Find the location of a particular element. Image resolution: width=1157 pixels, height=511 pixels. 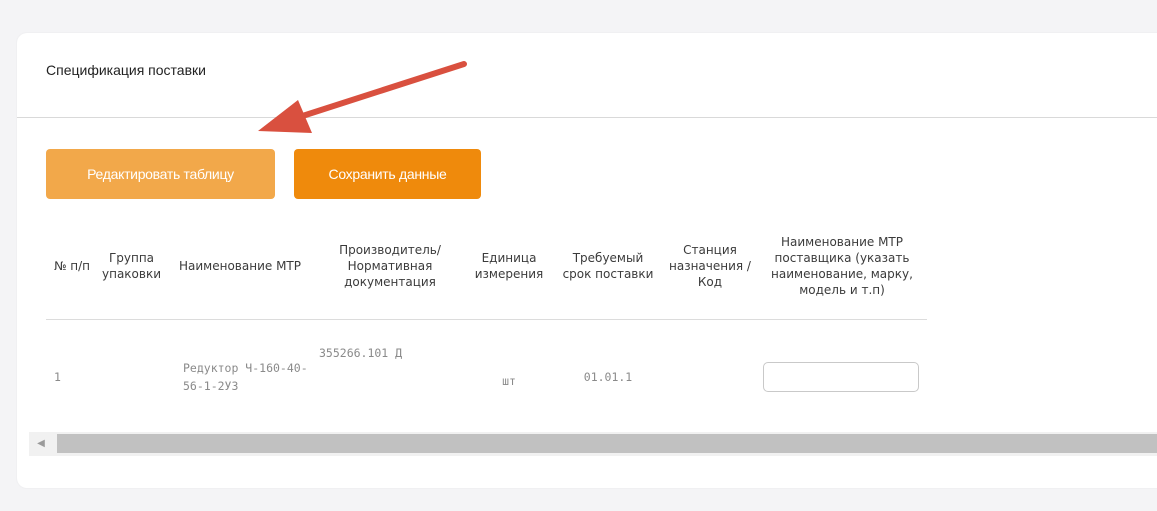

cell-supplier-name is located at coordinates (842, 377).